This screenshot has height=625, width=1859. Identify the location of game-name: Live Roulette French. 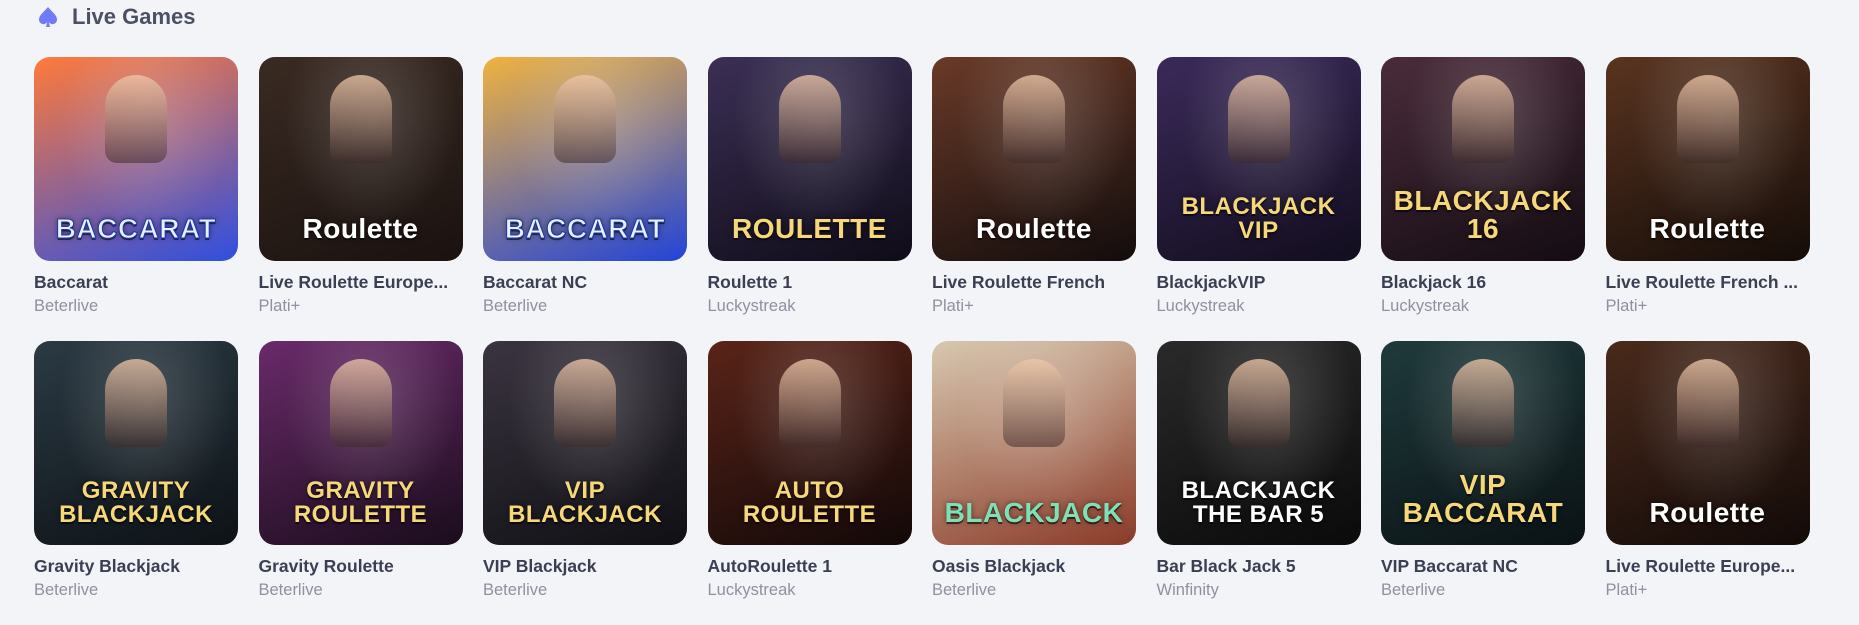
(1034, 282).